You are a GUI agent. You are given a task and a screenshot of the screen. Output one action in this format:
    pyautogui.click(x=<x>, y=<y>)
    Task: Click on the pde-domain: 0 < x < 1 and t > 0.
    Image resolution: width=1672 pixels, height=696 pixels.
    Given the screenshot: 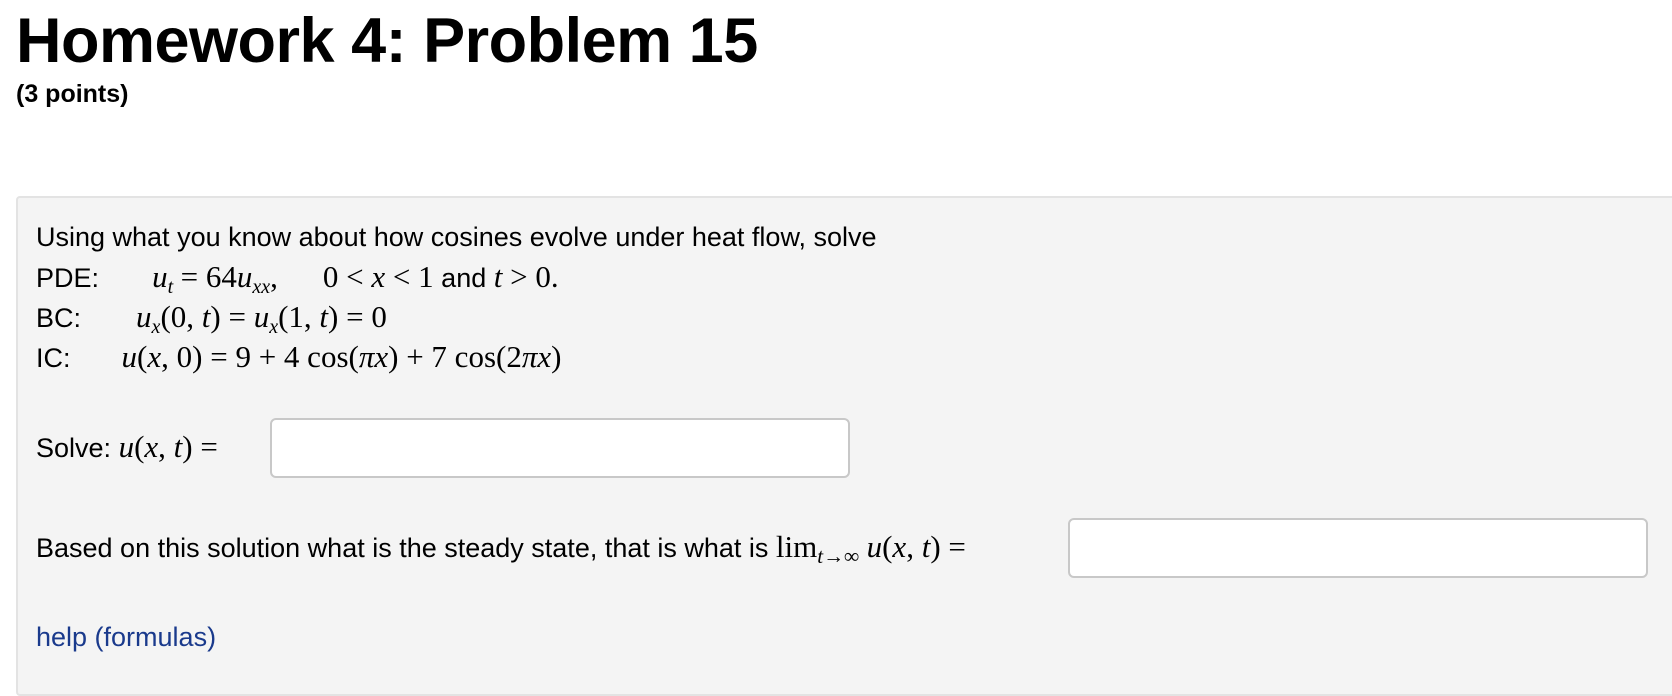 What is the action you would take?
    pyautogui.click(x=440, y=276)
    